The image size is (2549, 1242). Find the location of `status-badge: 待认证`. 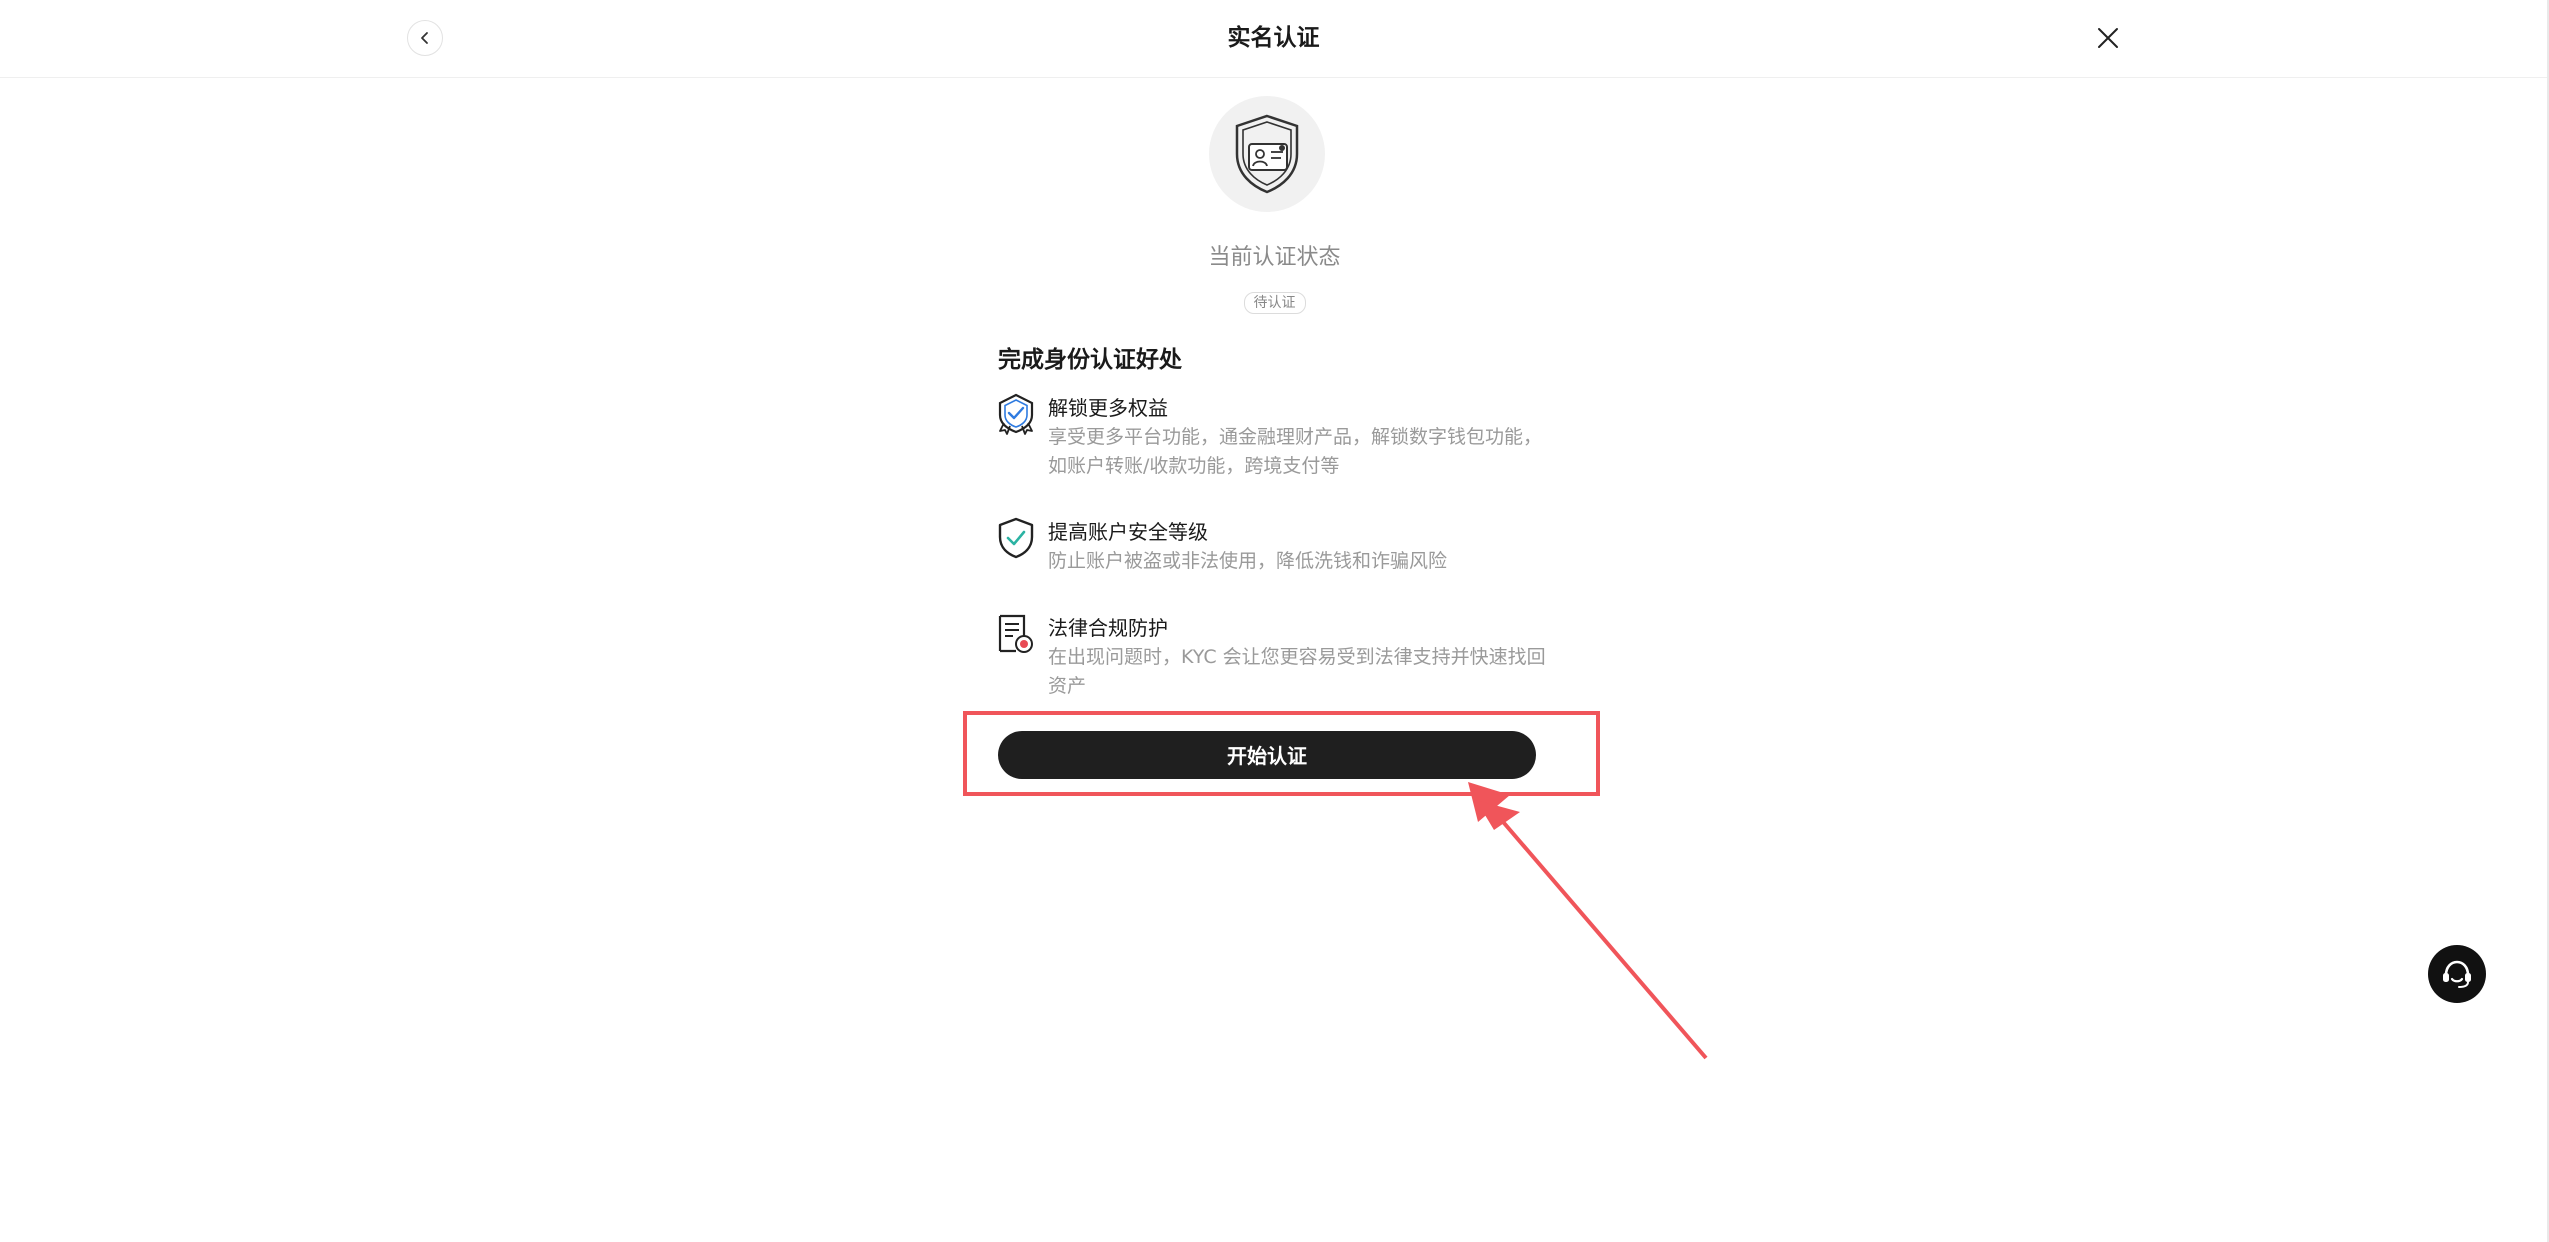

status-badge: 待认证 is located at coordinates (1274, 303).